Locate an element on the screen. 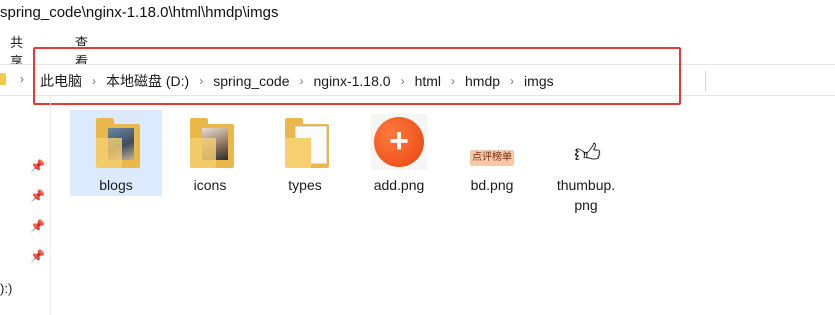 This screenshot has width=835, height=315. file-name: icons is located at coordinates (210, 185).